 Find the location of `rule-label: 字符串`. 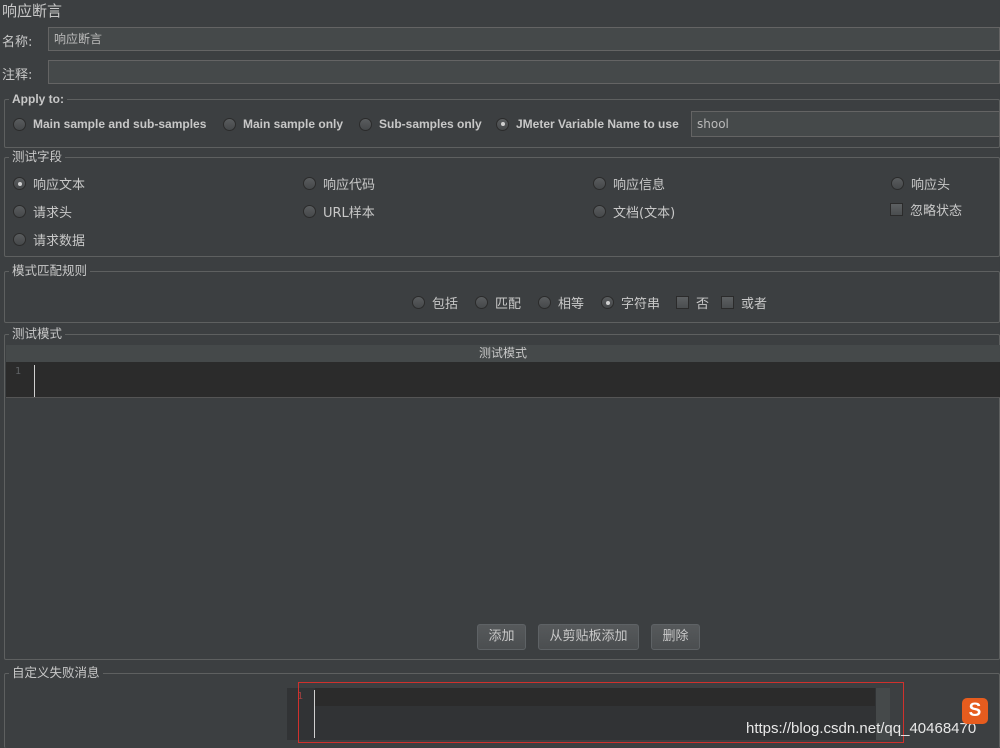

rule-label: 字符串 is located at coordinates (641, 304).